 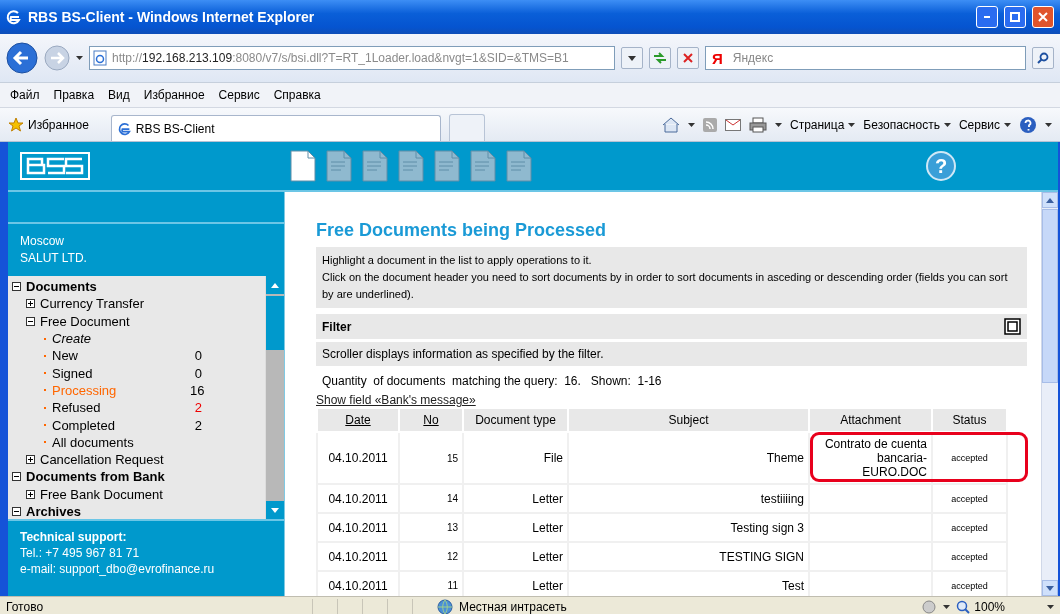 What do you see at coordinates (55, 166) in the screenshot?
I see `logo` at bounding box center [55, 166].